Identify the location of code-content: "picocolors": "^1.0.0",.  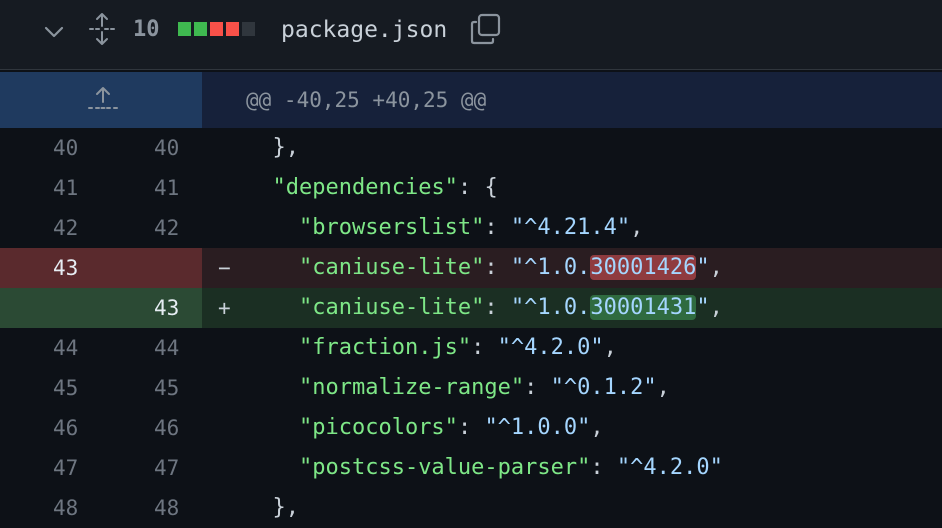
(425, 428).